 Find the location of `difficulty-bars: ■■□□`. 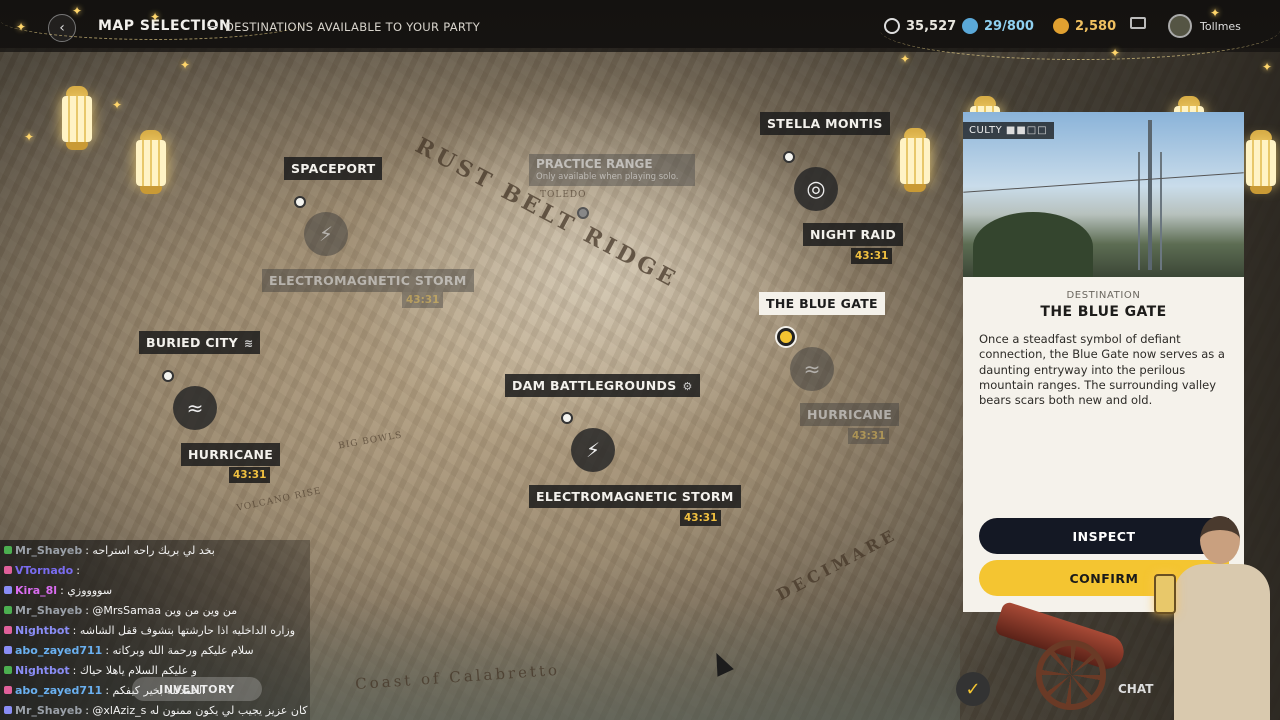

difficulty-bars: ■■□□ is located at coordinates (1026, 130).